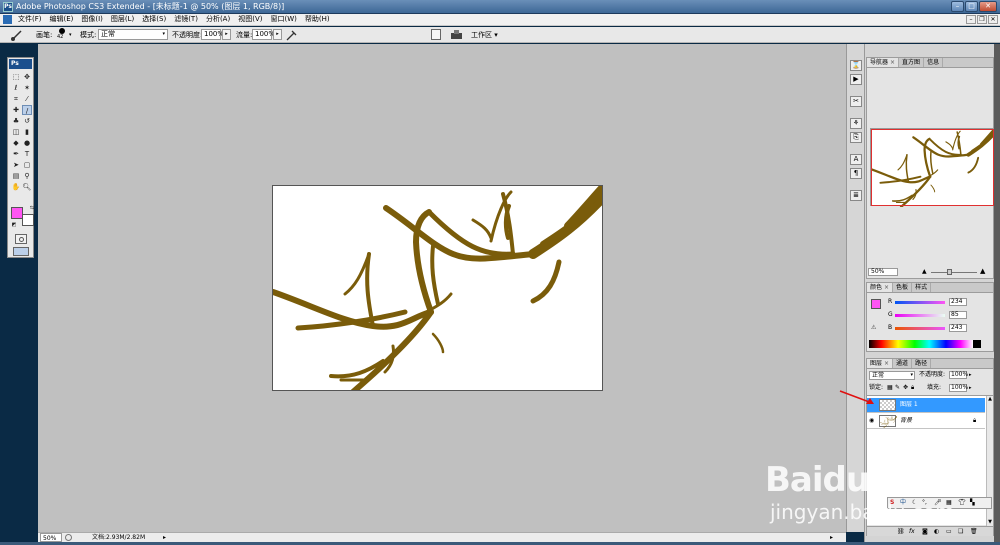  I want to click on zoom-tool-icon: 🔍︎, so click(27, 187).